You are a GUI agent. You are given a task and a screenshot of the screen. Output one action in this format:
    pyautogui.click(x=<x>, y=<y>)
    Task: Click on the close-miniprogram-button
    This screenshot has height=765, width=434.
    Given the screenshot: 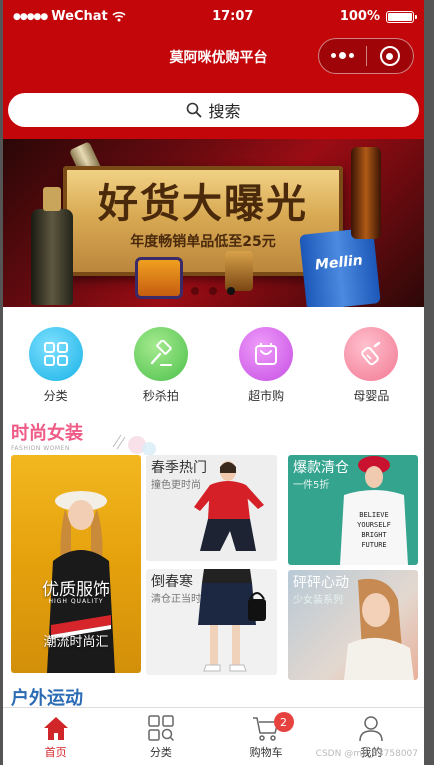 What is the action you would take?
    pyautogui.click(x=390, y=56)
    